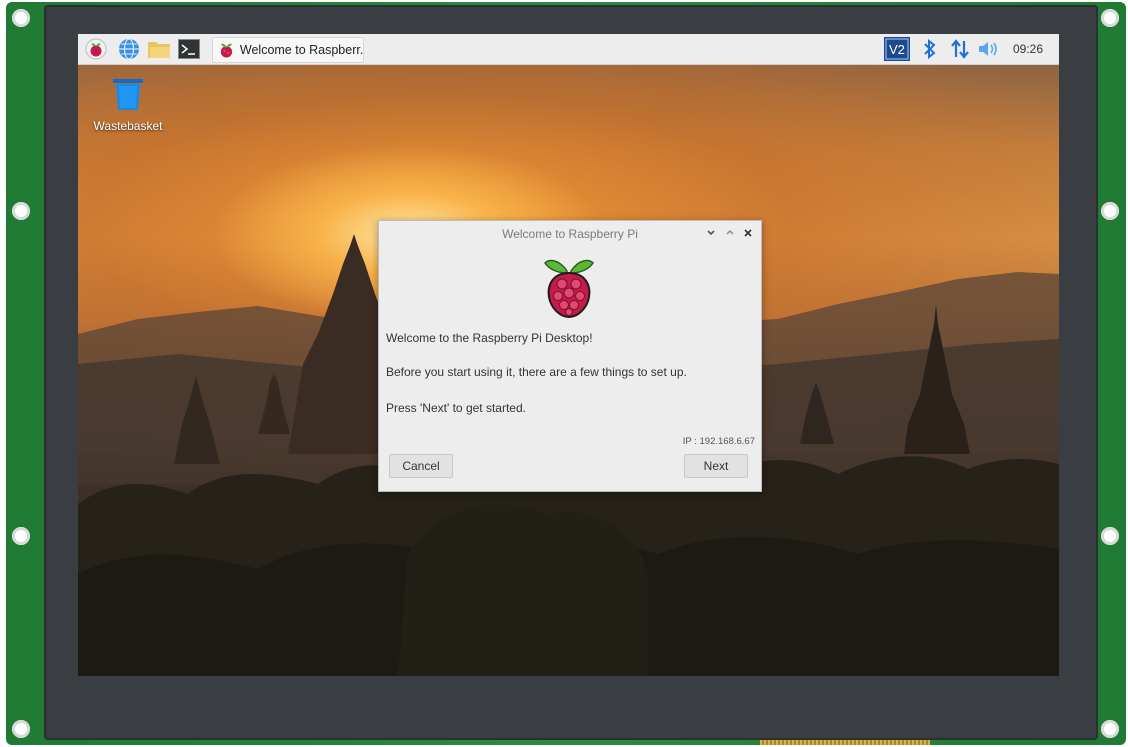  I want to click on next-button: Next, so click(716, 466).